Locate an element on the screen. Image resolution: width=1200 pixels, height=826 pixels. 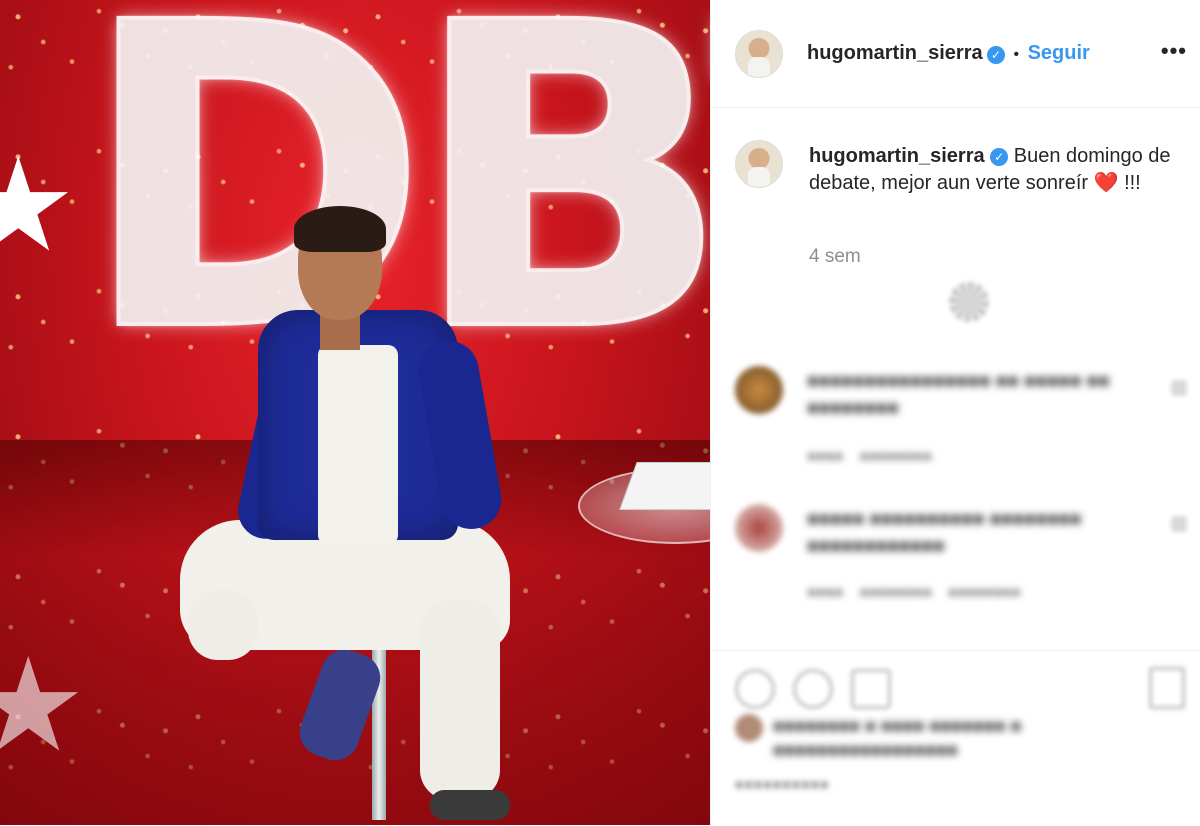
post-header: hugomartin_sierra ✓ • Seguir ••• is located at coordinates (955, 54).